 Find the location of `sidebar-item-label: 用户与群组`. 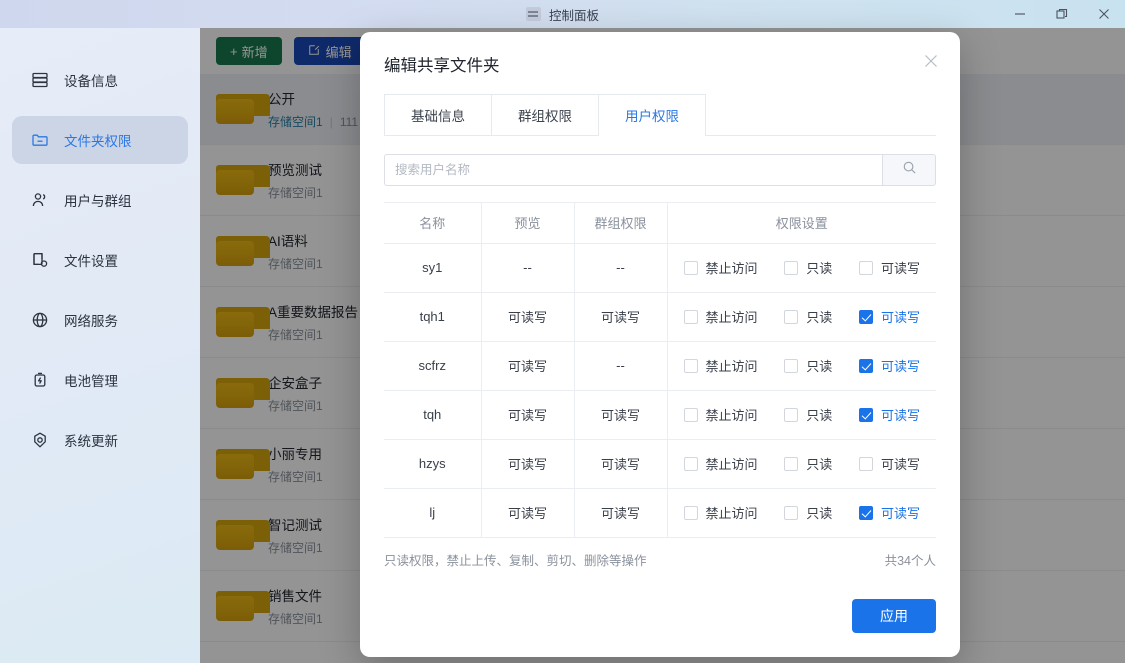

sidebar-item-label: 用户与群组 is located at coordinates (98, 201).